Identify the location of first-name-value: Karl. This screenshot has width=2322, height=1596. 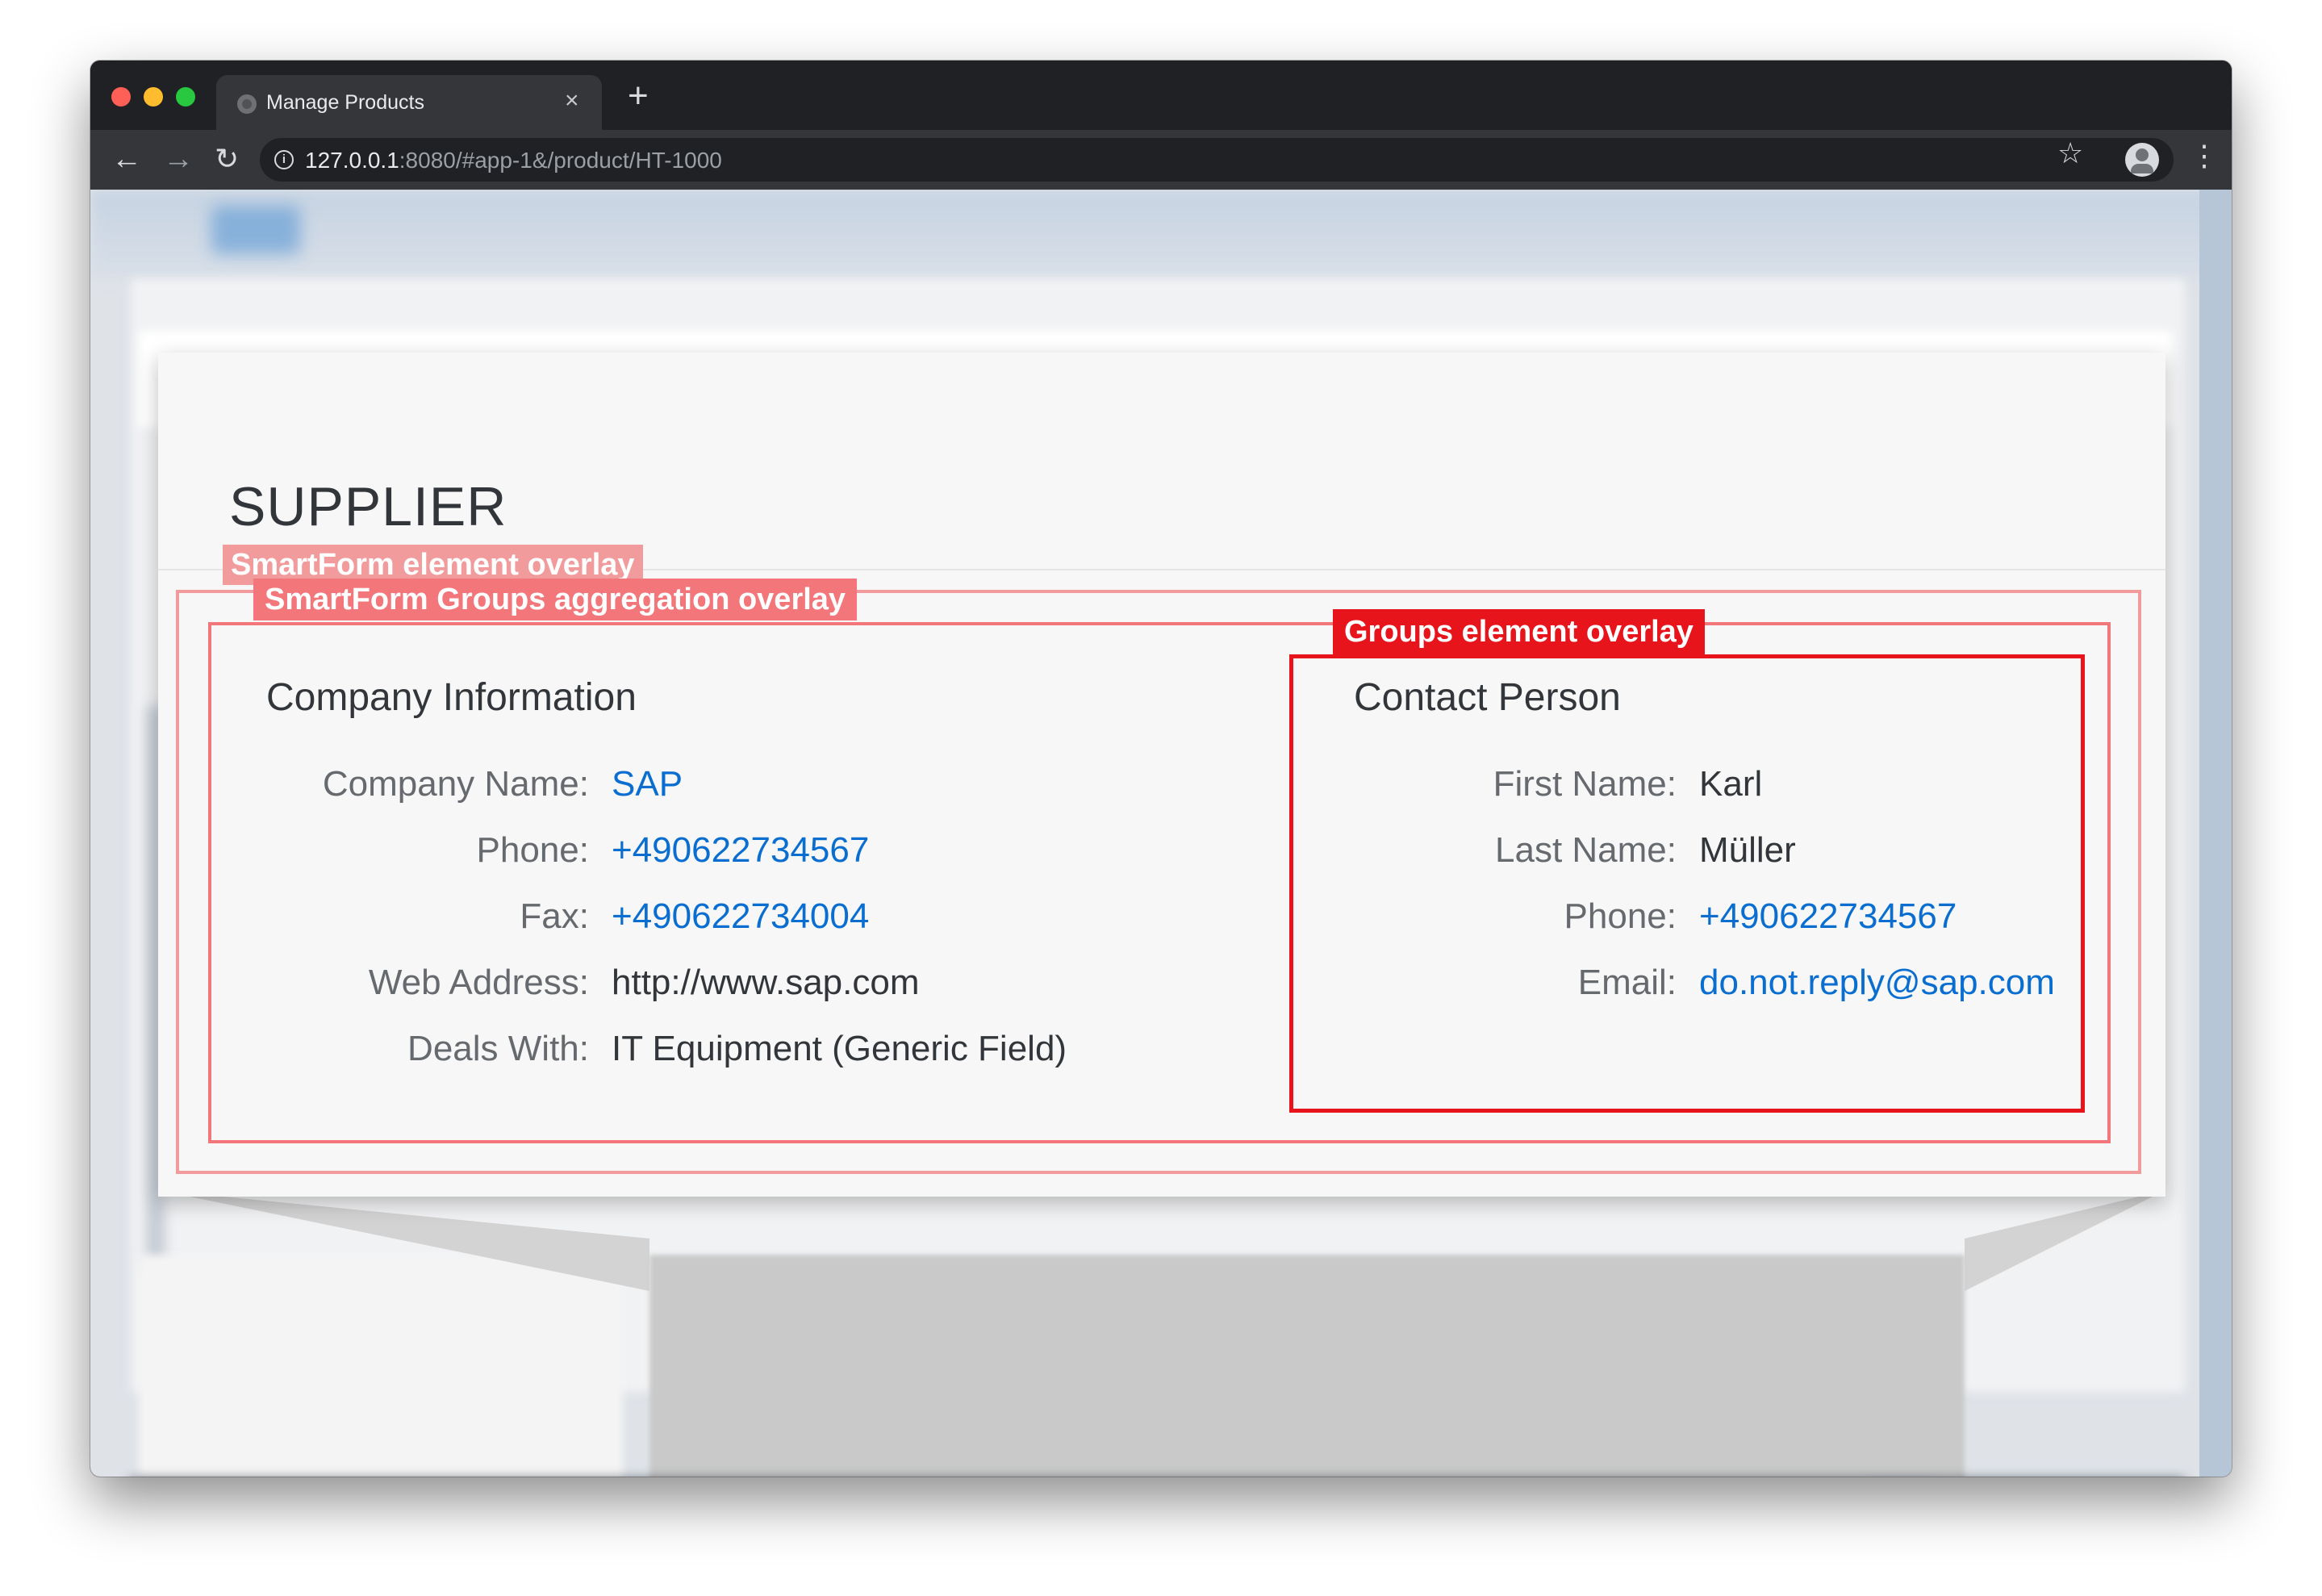
(1731, 784).